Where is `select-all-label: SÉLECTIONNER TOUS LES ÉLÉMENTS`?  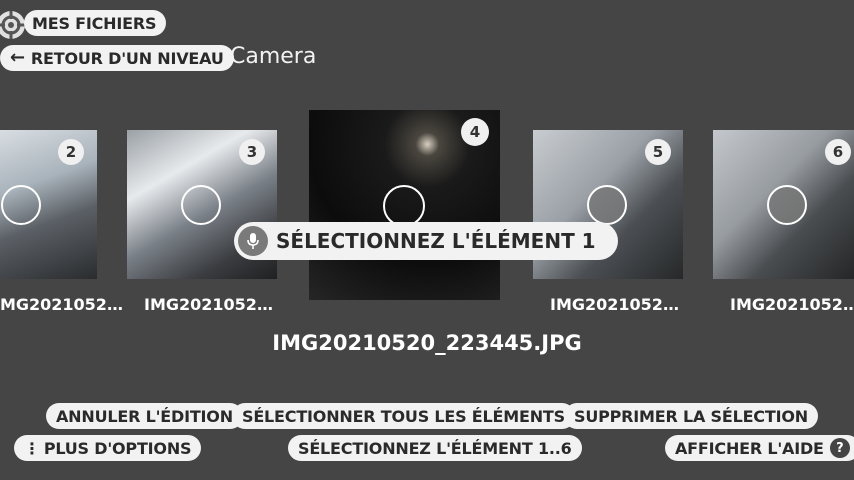 select-all-label: SÉLECTIONNER TOUS LES ÉLÉMENTS is located at coordinates (403, 416).